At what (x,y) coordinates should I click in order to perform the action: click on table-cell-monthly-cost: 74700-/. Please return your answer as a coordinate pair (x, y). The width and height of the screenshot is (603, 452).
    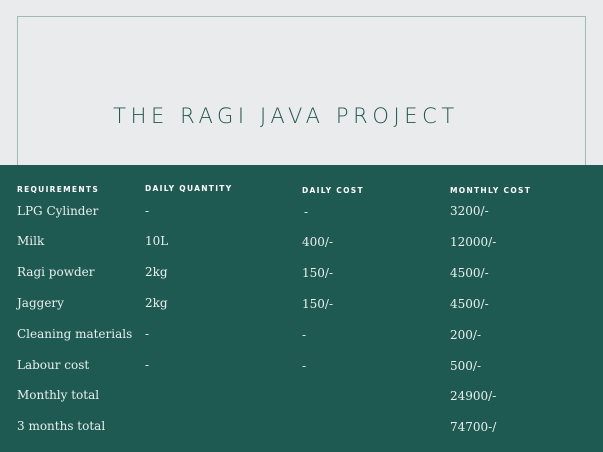
    Looking at the image, I should click on (473, 427).